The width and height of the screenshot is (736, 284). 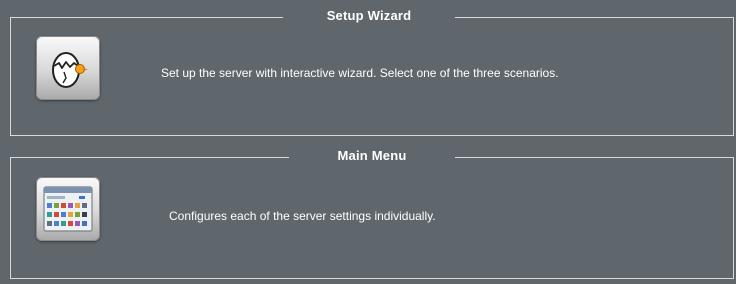 I want to click on setup-wizard-button, so click(x=68, y=68).